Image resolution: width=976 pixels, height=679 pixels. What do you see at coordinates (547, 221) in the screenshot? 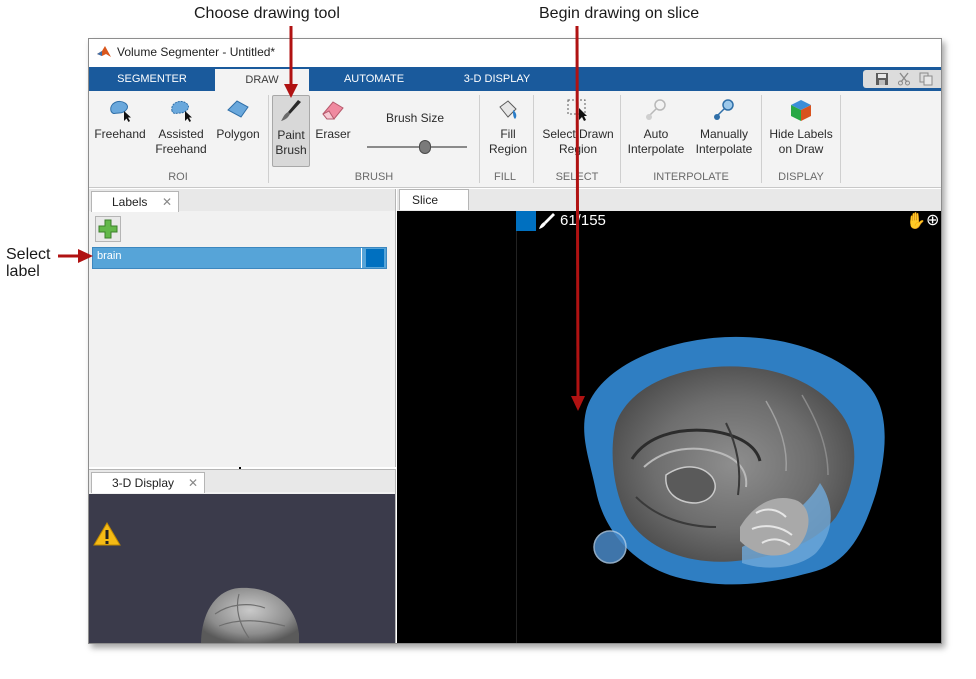
I see `brush-cursor-icon` at bounding box center [547, 221].